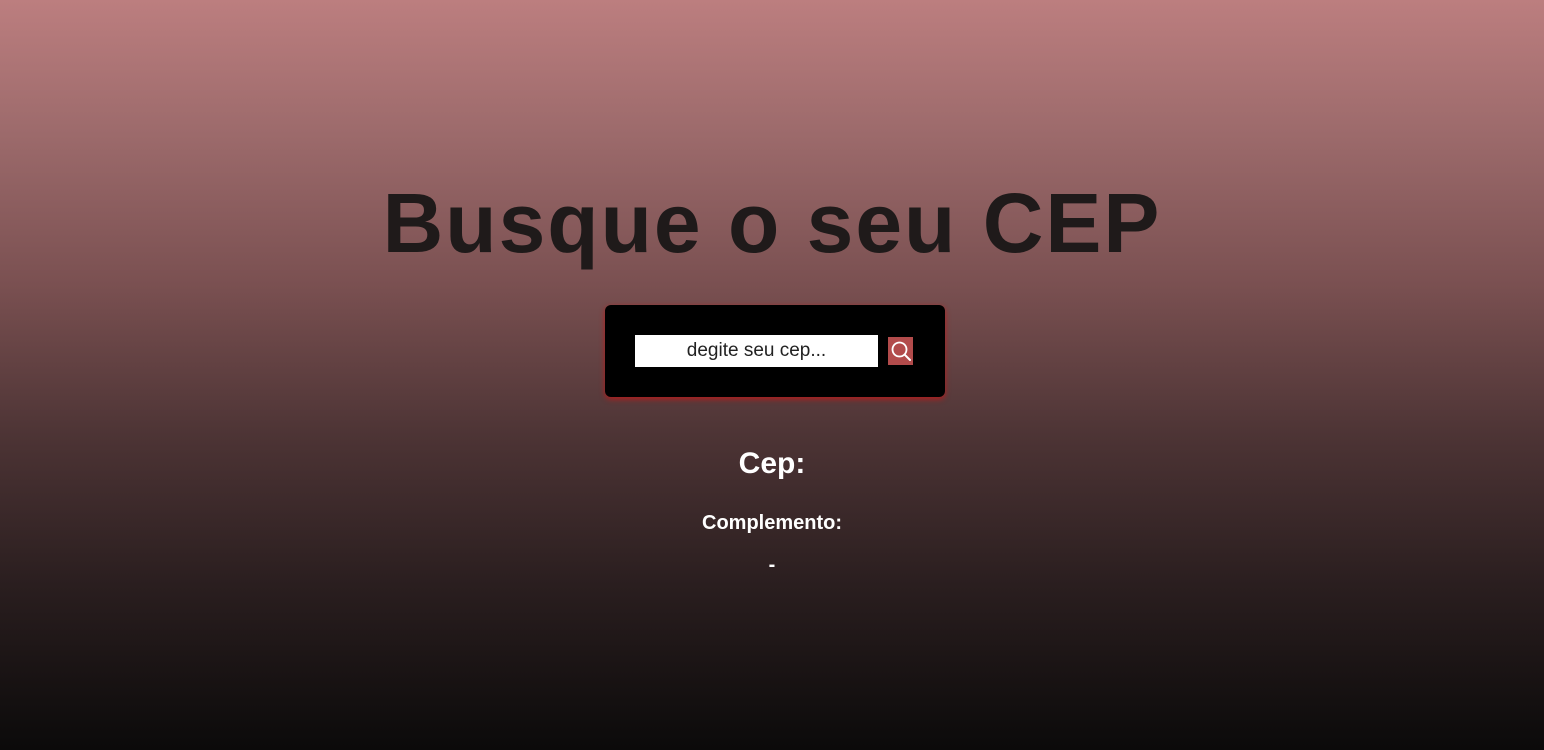  I want to click on complemento-label: Complemento:, so click(772, 523).